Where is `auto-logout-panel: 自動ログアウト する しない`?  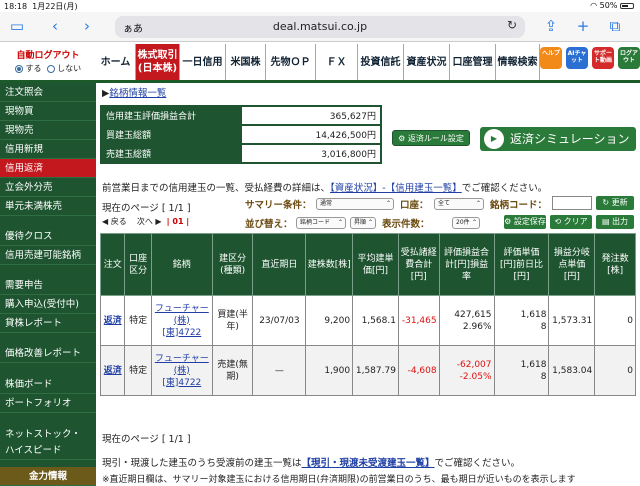 auto-logout-panel: 自動ログアウト する しない is located at coordinates (48, 62).